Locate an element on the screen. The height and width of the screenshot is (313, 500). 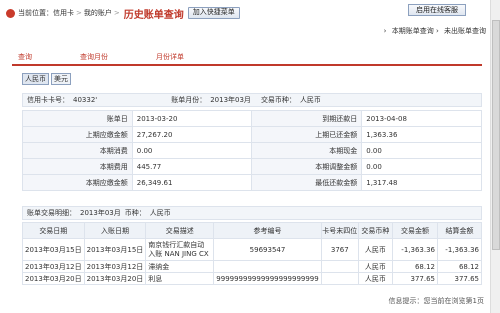
summary-label: 上期已还金额 is located at coordinates (307, 134).